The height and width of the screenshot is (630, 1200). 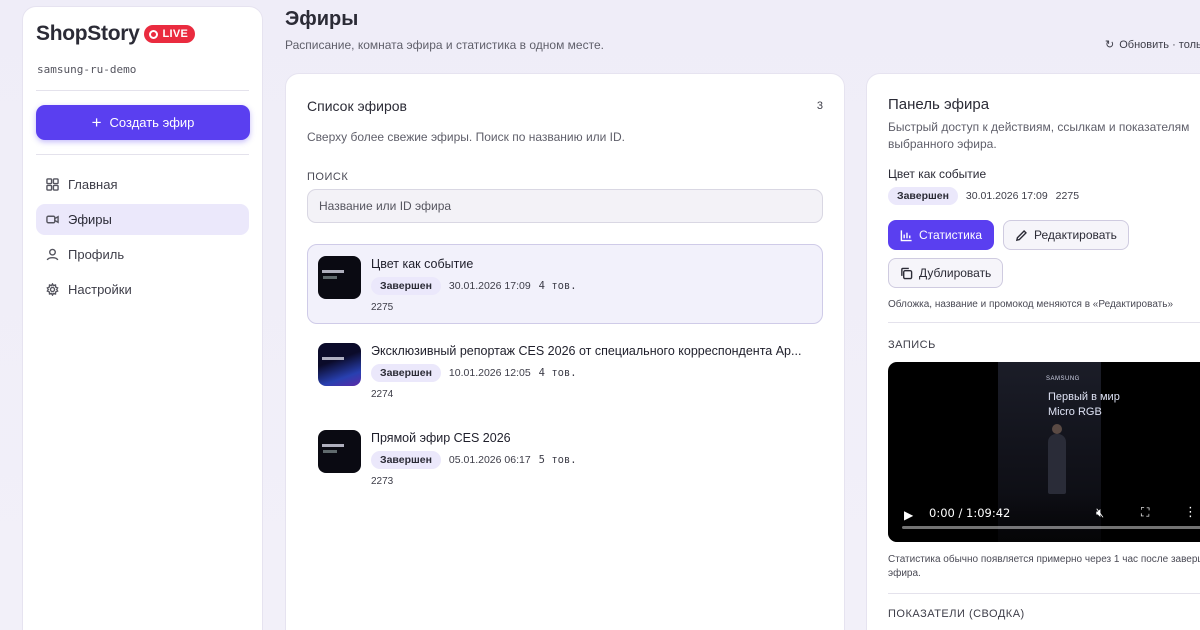 I want to click on stream-count: 3, so click(x=819, y=106).